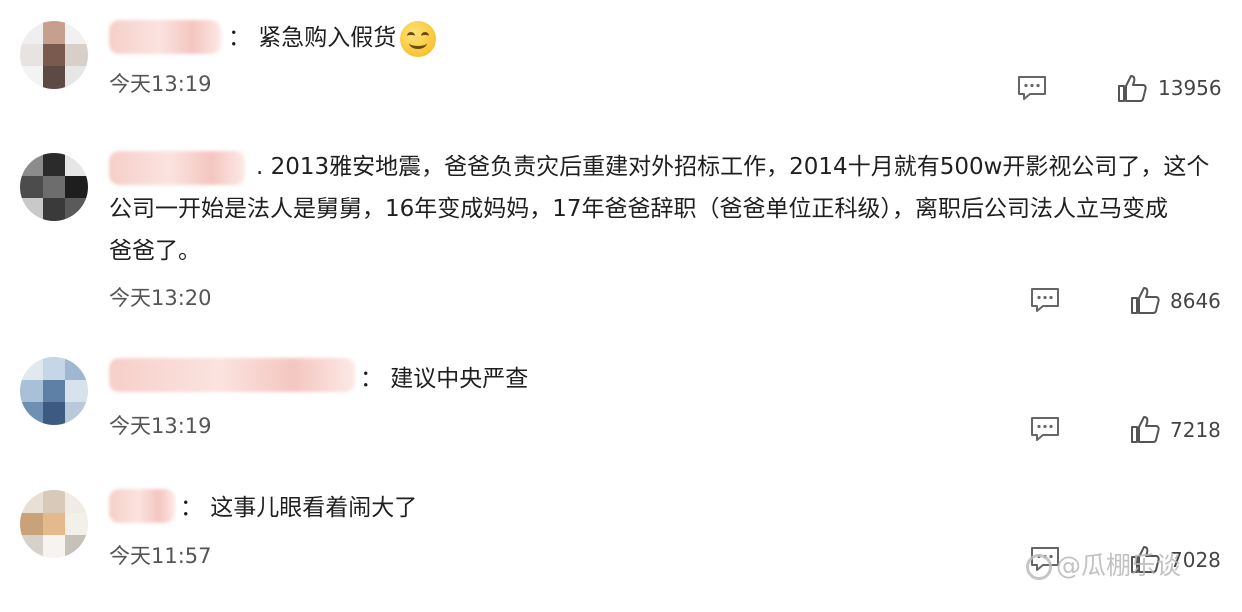  I want to click on like-count: 8646, so click(1195, 301).